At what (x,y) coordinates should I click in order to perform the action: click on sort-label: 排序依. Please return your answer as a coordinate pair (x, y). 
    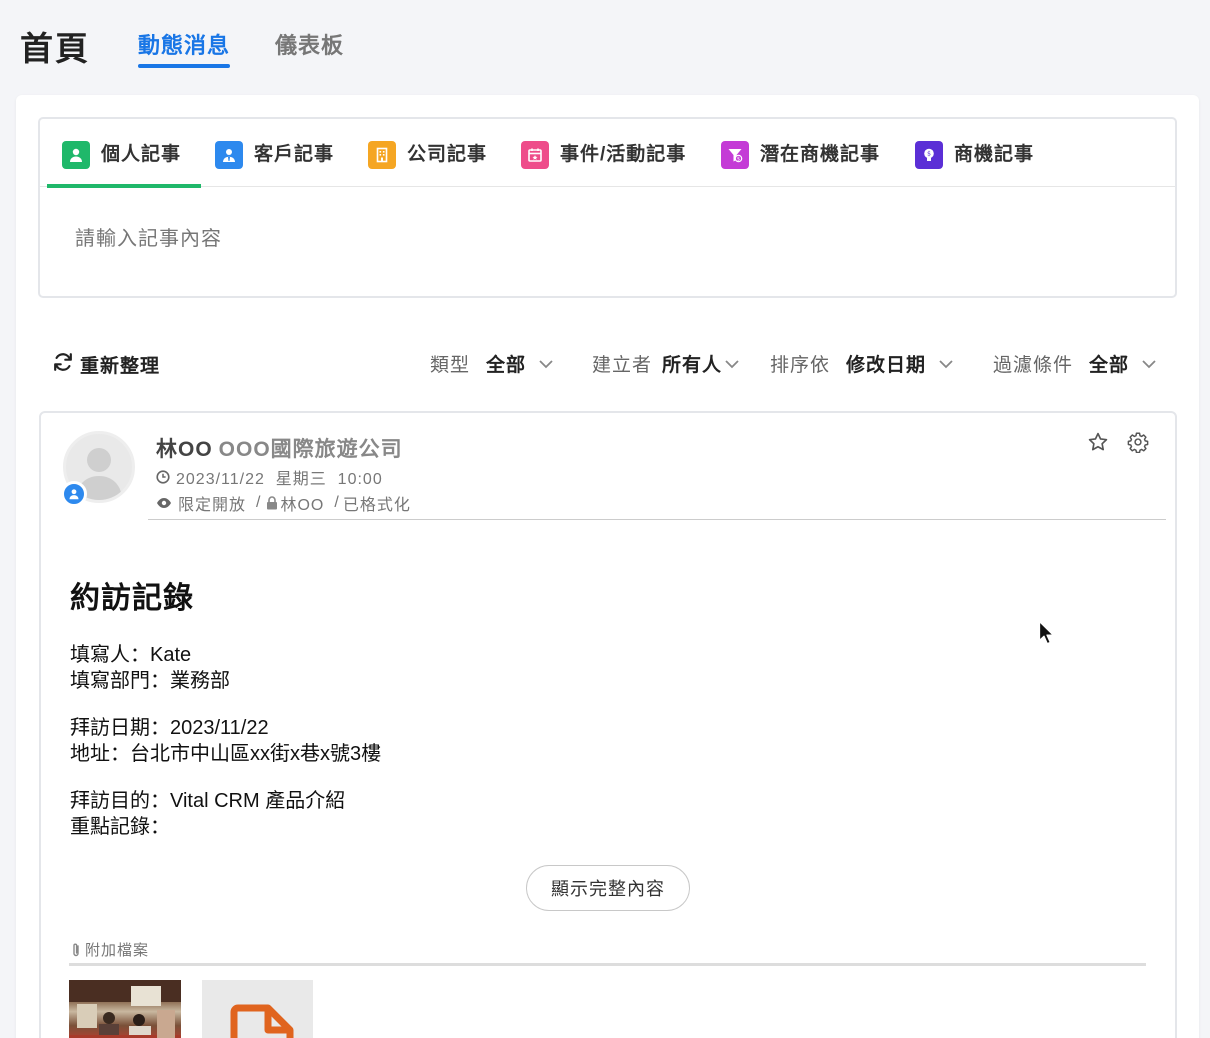
    Looking at the image, I should click on (800, 365).